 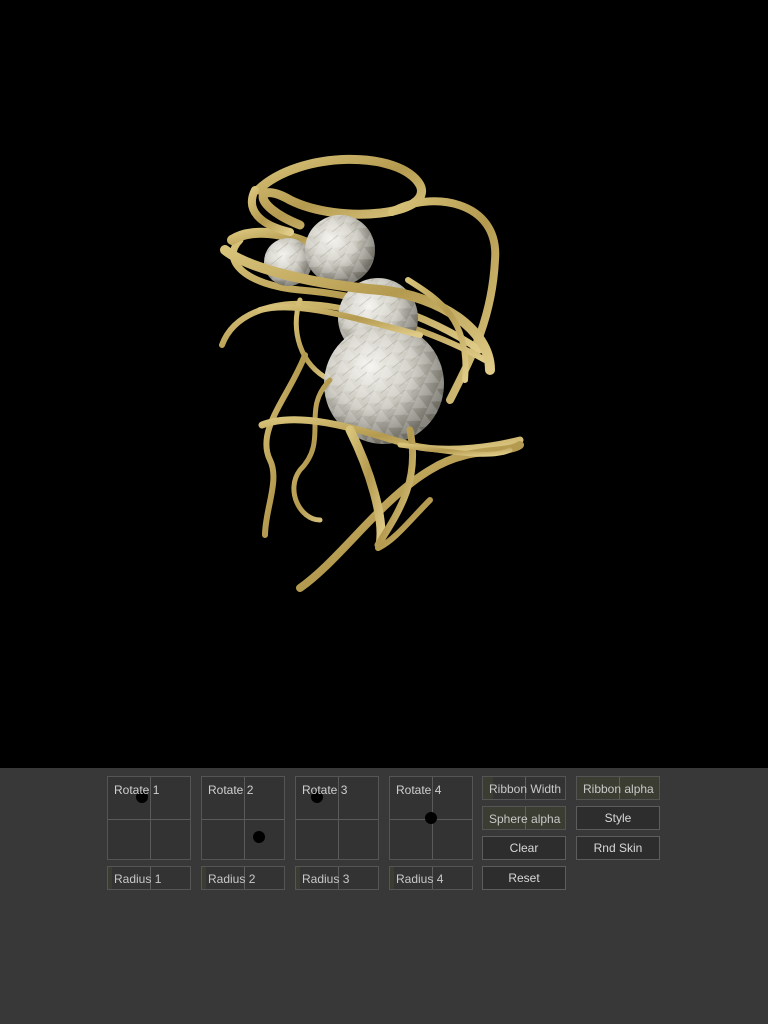 I want to click on rotate-2-label: Rotate 2, so click(x=231, y=790).